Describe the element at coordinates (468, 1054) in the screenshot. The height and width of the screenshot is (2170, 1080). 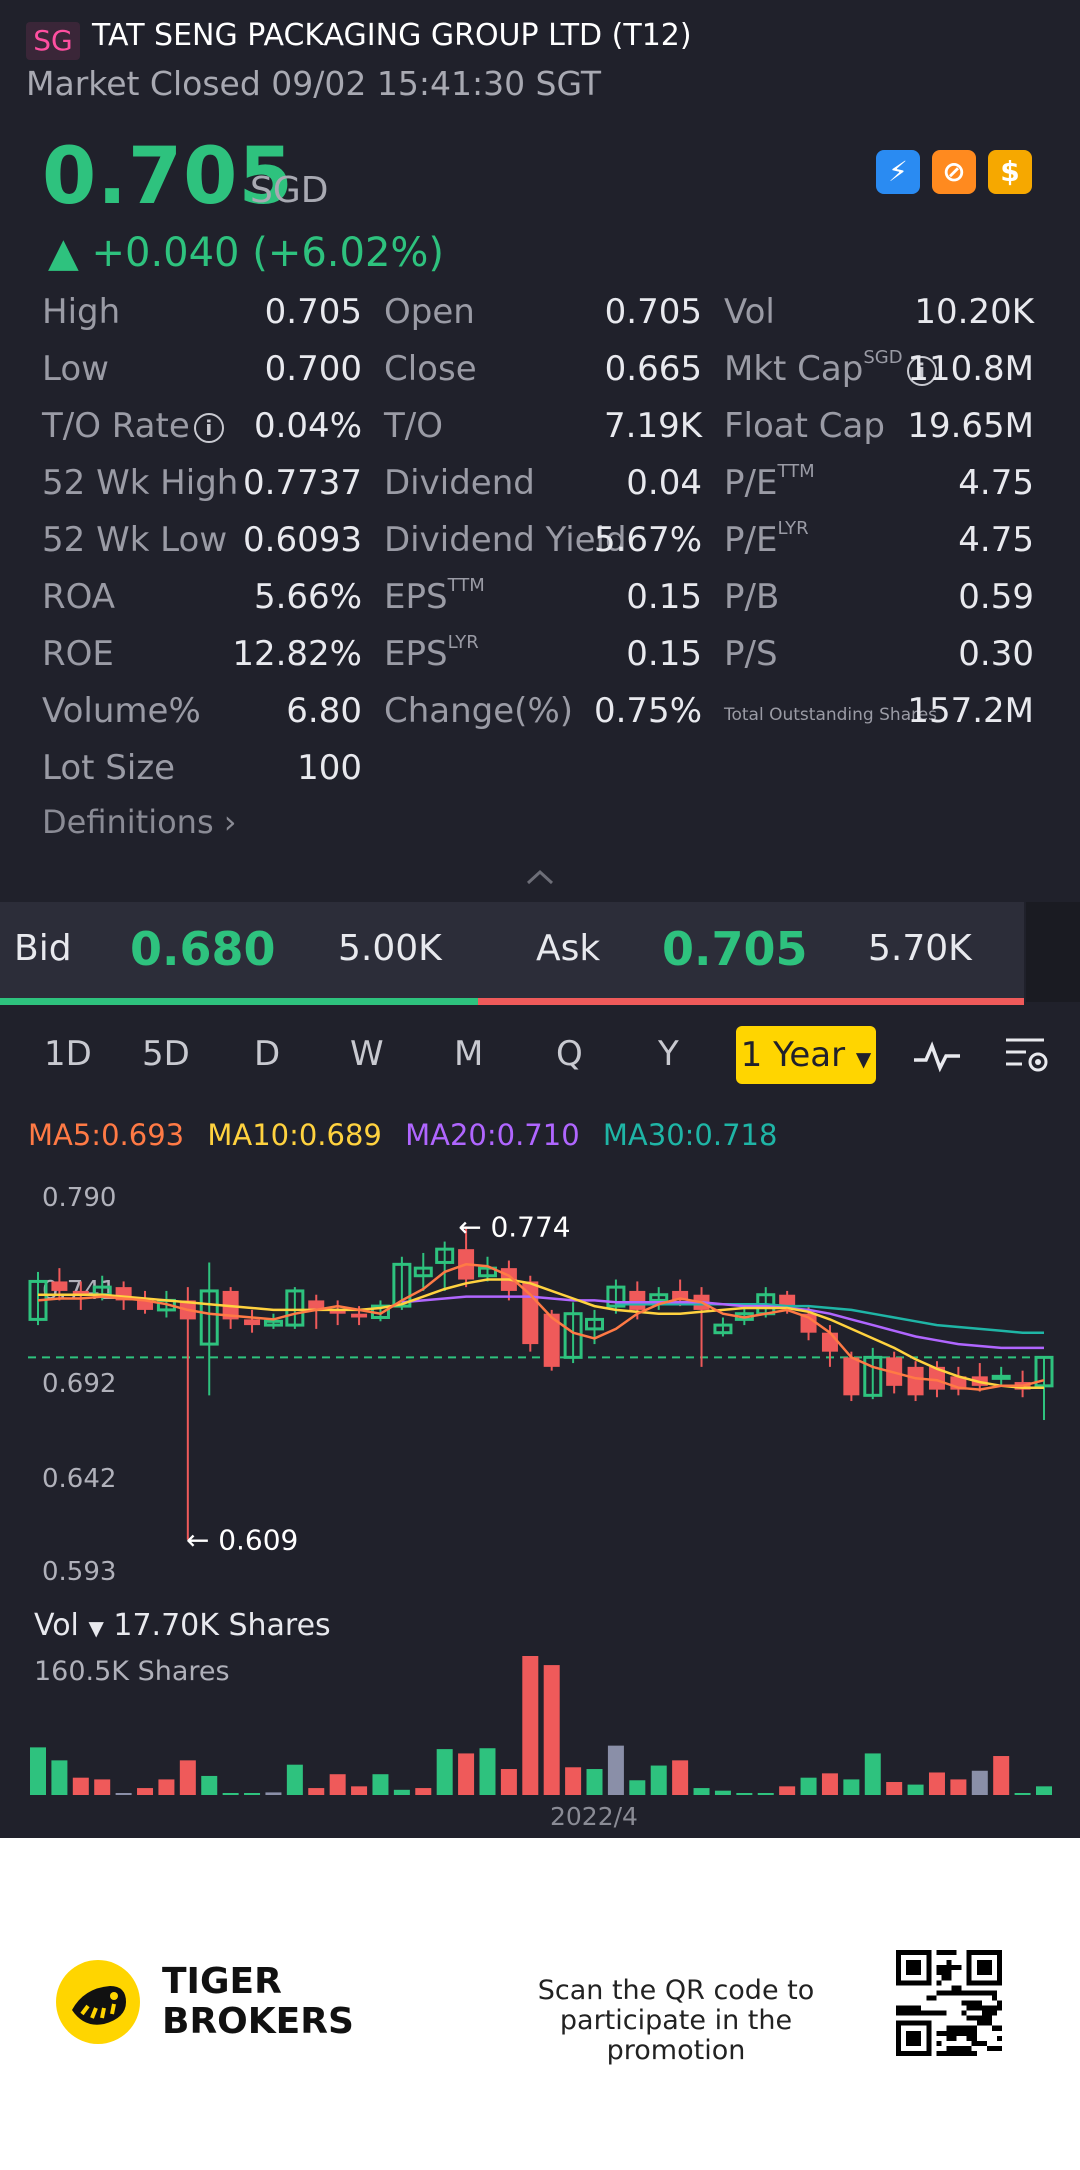
I see `tab-m: M` at that location.